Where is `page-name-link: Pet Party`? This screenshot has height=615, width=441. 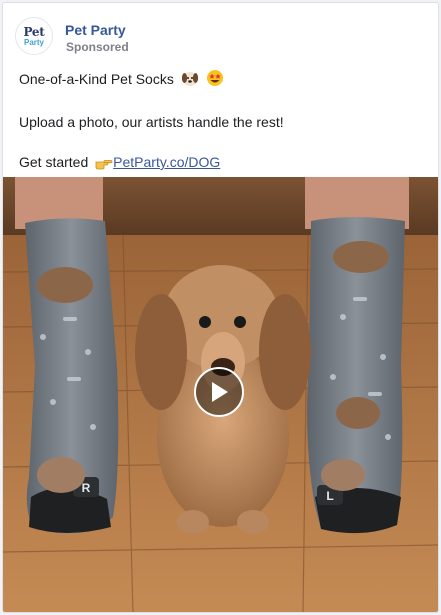 page-name-link: Pet Party is located at coordinates (95, 30).